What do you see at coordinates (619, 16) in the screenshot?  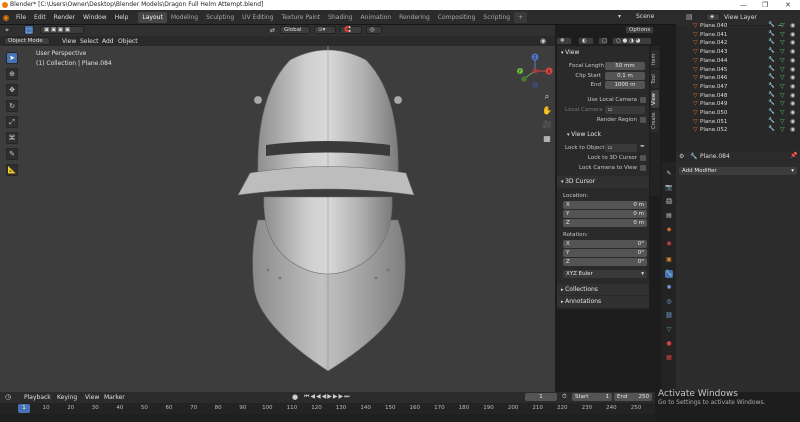 I see `scene-icon: ▾` at bounding box center [619, 16].